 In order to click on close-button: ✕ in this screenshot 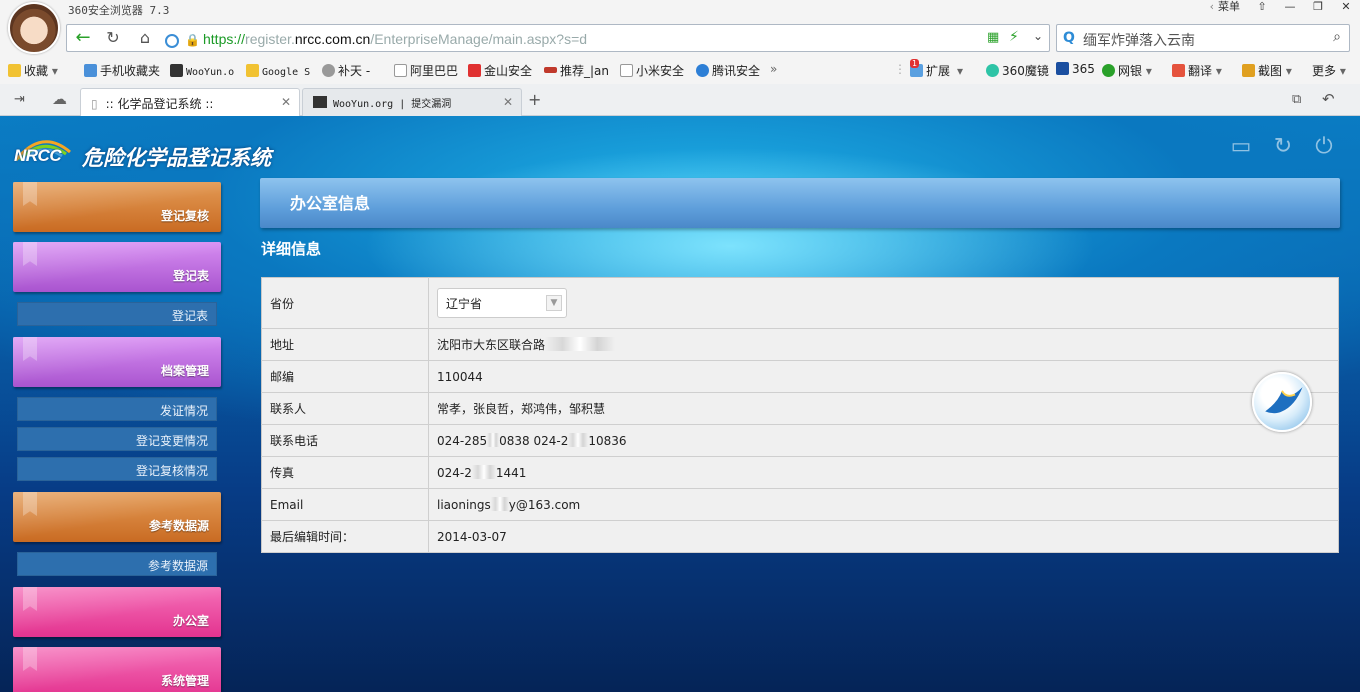, I will do `click(1346, 7)`.